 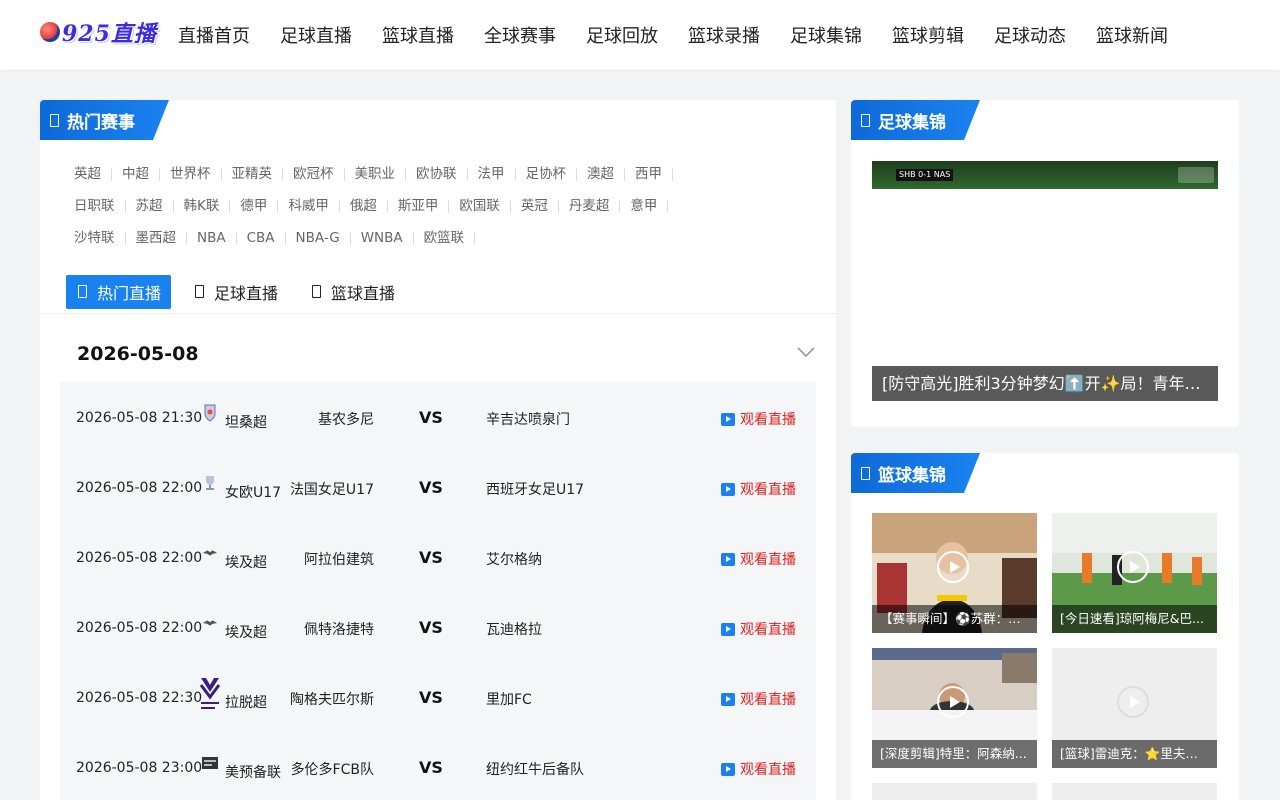 I want to click on league-link: 美职业, so click(x=375, y=174).